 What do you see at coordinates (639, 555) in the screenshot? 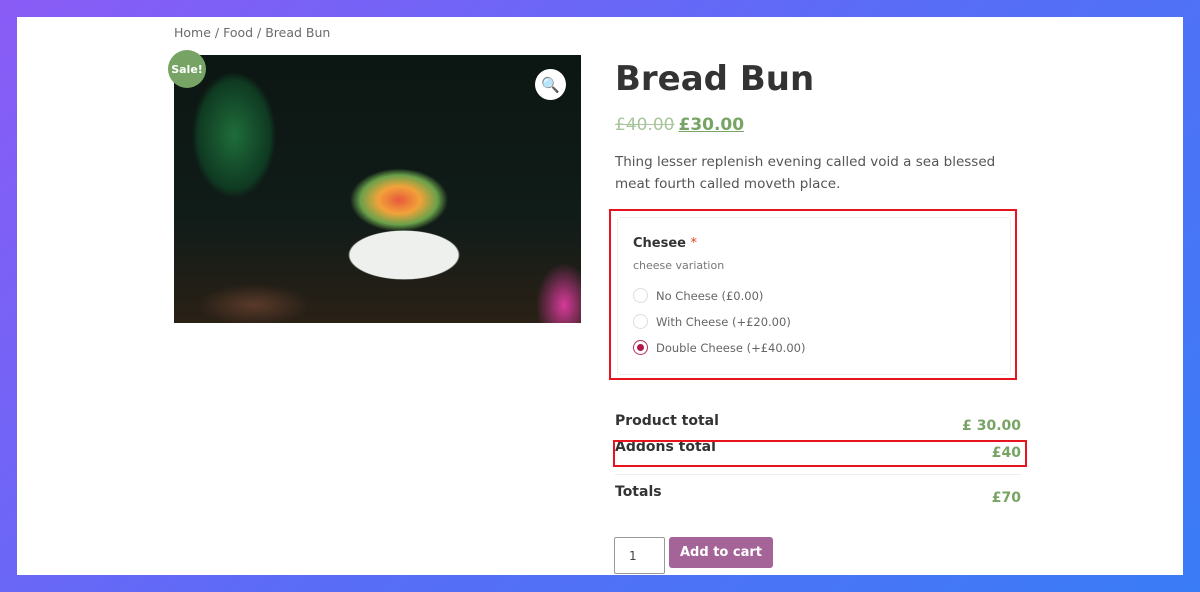
I see `quantity-input` at bounding box center [639, 555].